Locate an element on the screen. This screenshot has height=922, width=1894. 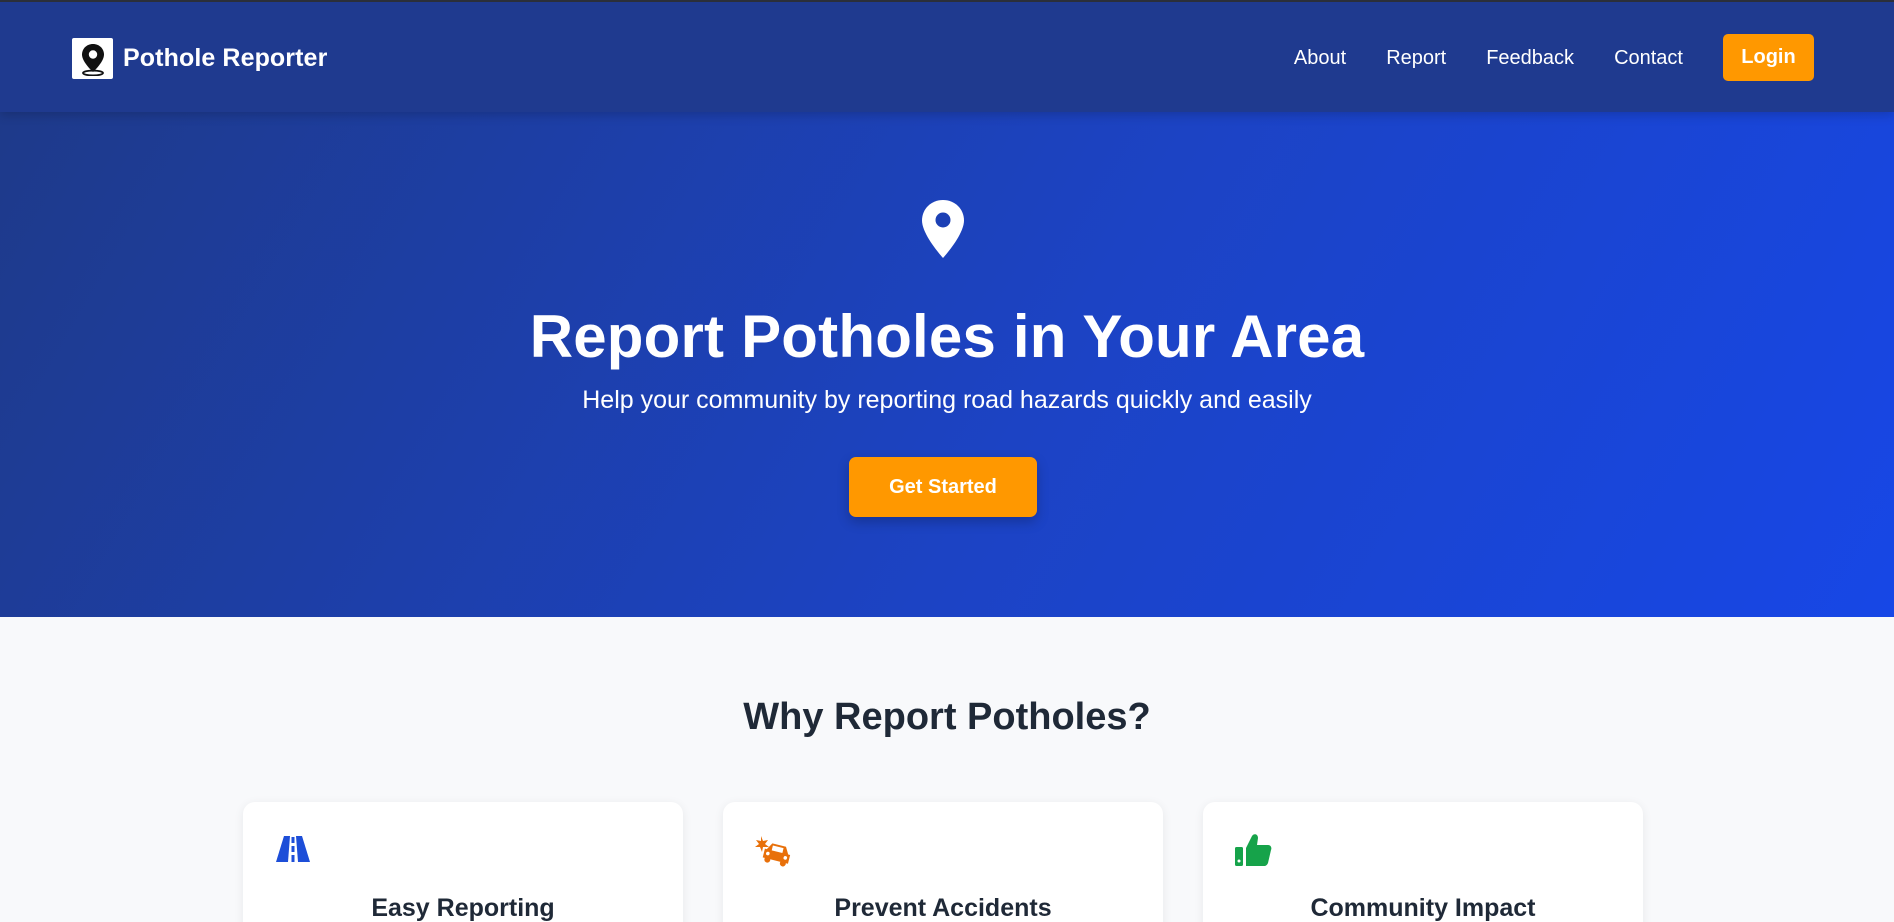
map-marker-icon is located at coordinates (943, 229).